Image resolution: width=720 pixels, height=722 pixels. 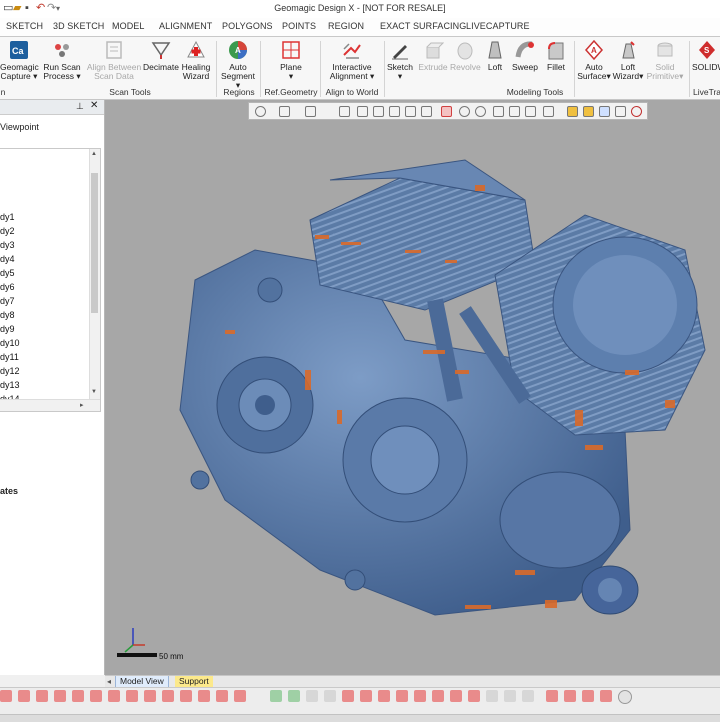 What do you see at coordinates (433, 55) in the screenshot?
I see `extrude-button: Extrude` at bounding box center [433, 55].